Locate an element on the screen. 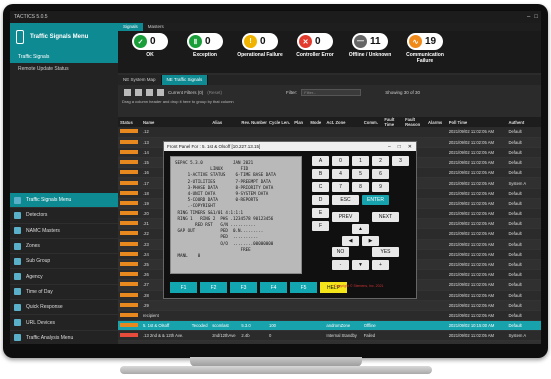 The width and height of the screenshot is (551, 379). keypad-key-D: D is located at coordinates (320, 200).